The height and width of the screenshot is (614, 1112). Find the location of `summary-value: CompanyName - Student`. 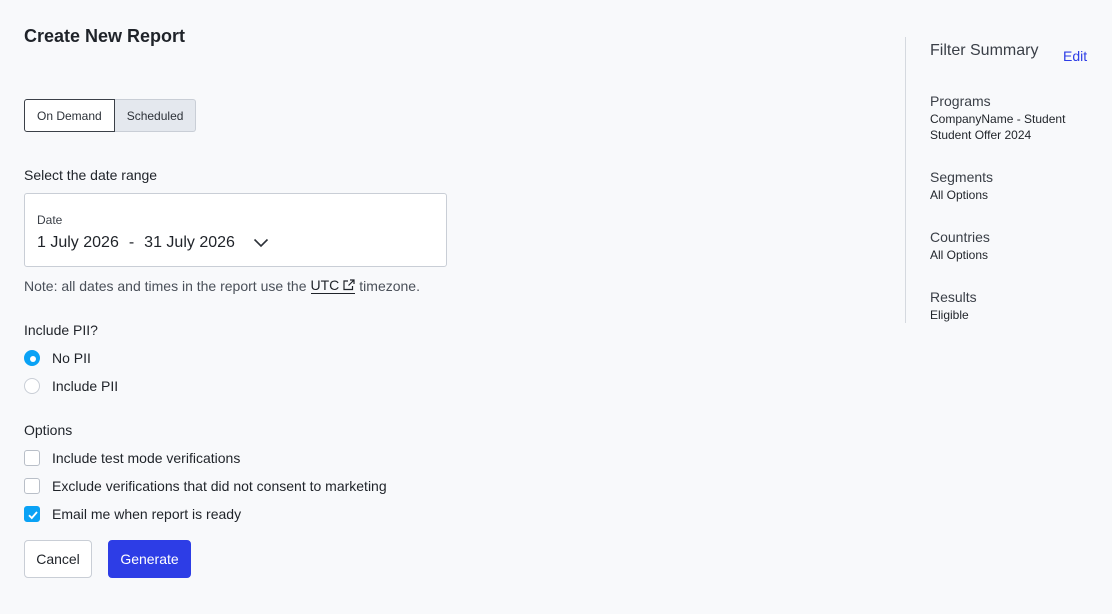

summary-value: CompanyName - Student is located at coordinates (998, 119).